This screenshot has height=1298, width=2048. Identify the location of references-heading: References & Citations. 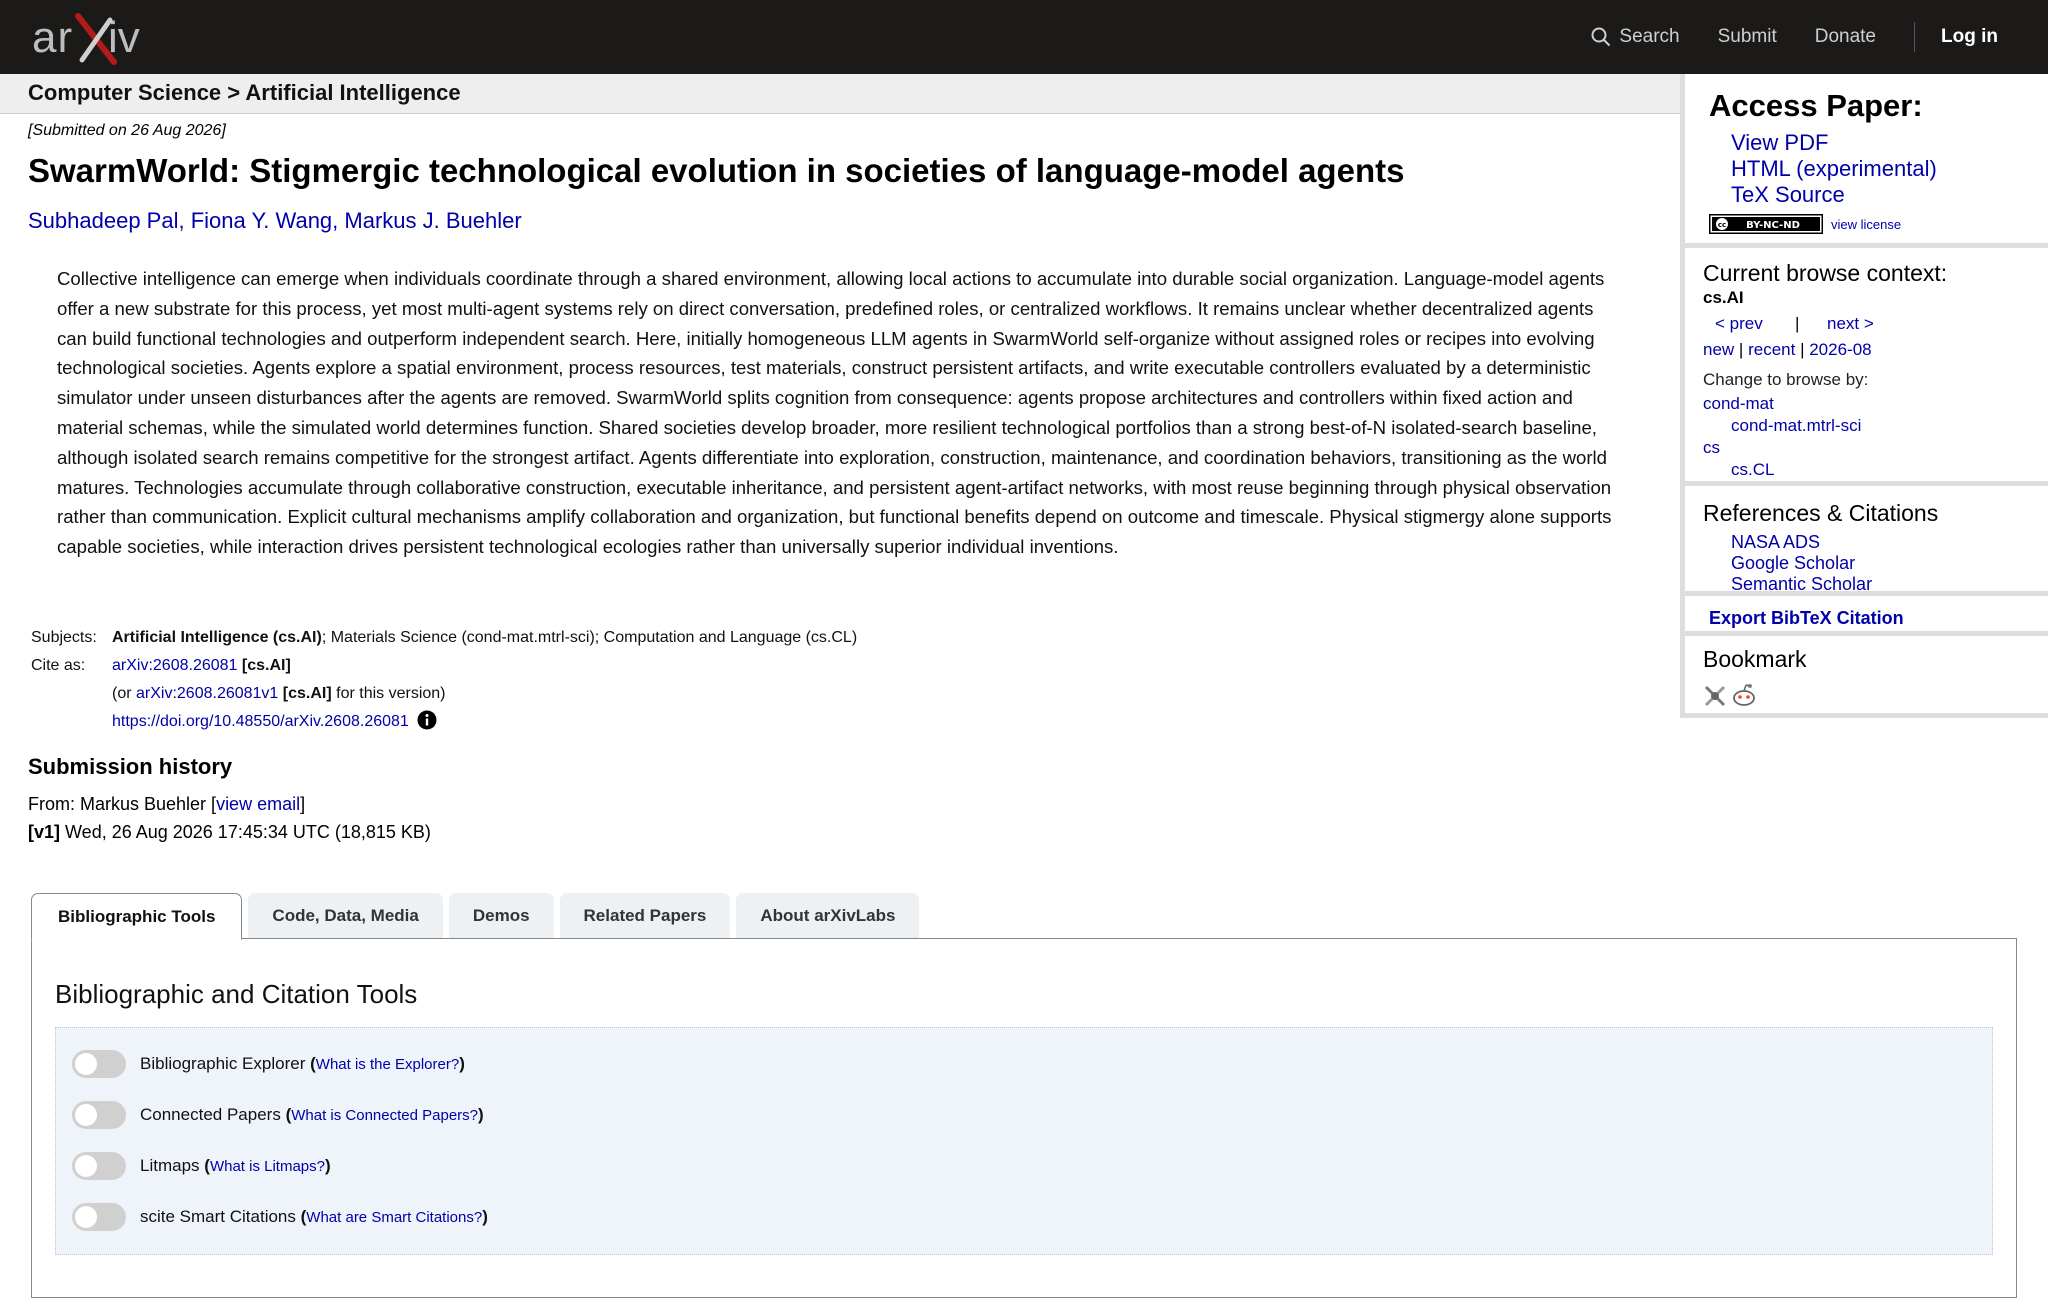
(1821, 513).